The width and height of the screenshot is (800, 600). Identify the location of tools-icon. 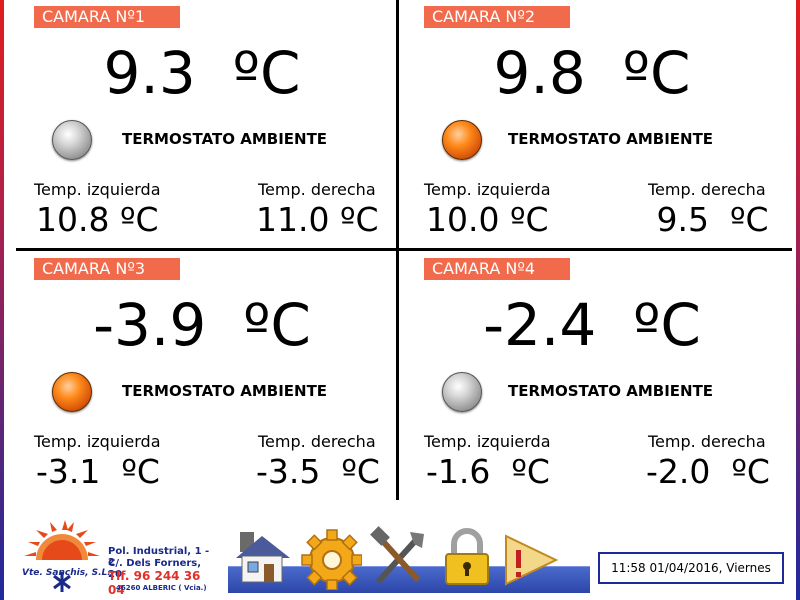
(397, 555).